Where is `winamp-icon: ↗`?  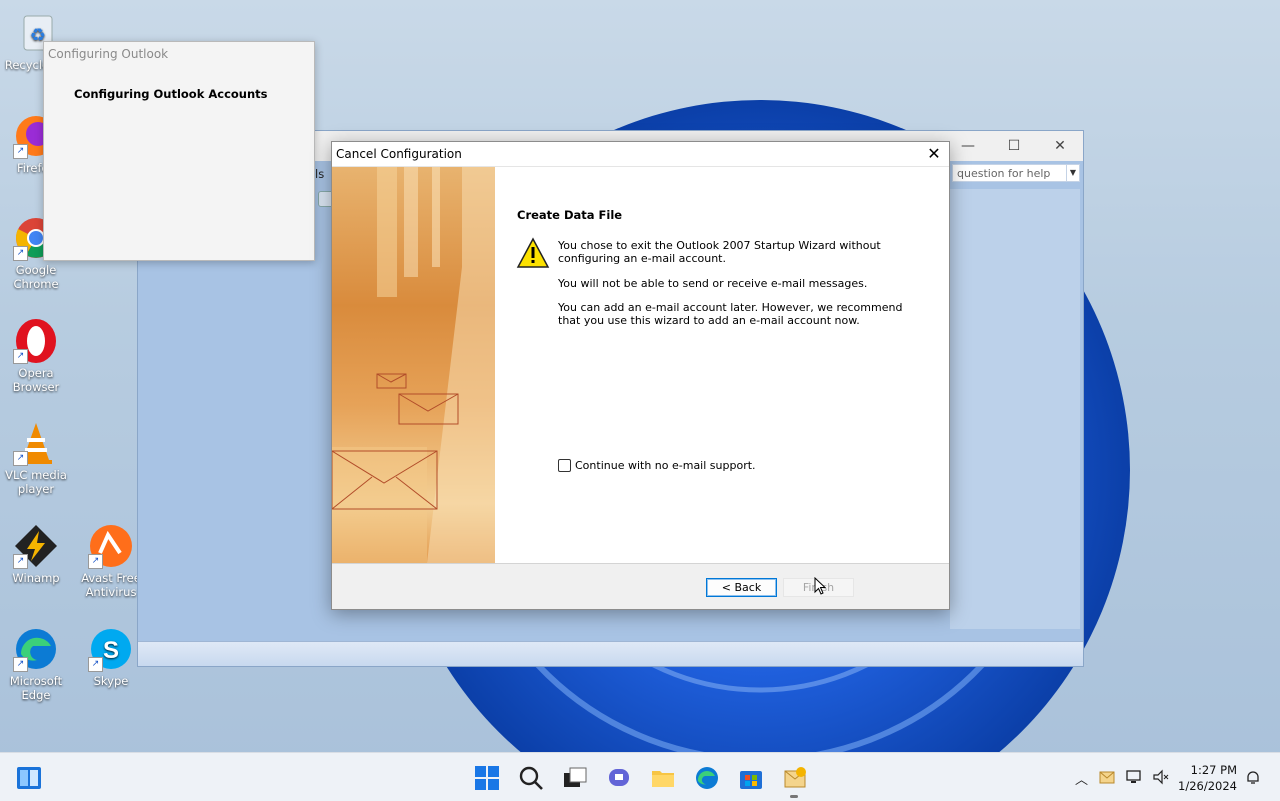 winamp-icon: ↗ is located at coordinates (36, 546).